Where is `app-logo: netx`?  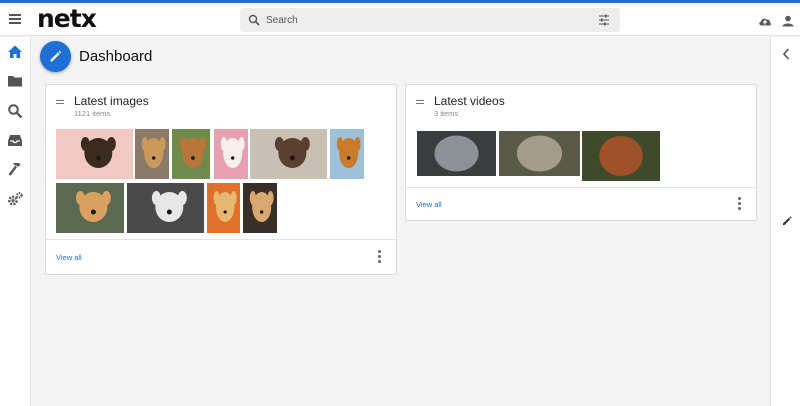
app-logo: netx is located at coordinates (67, 19).